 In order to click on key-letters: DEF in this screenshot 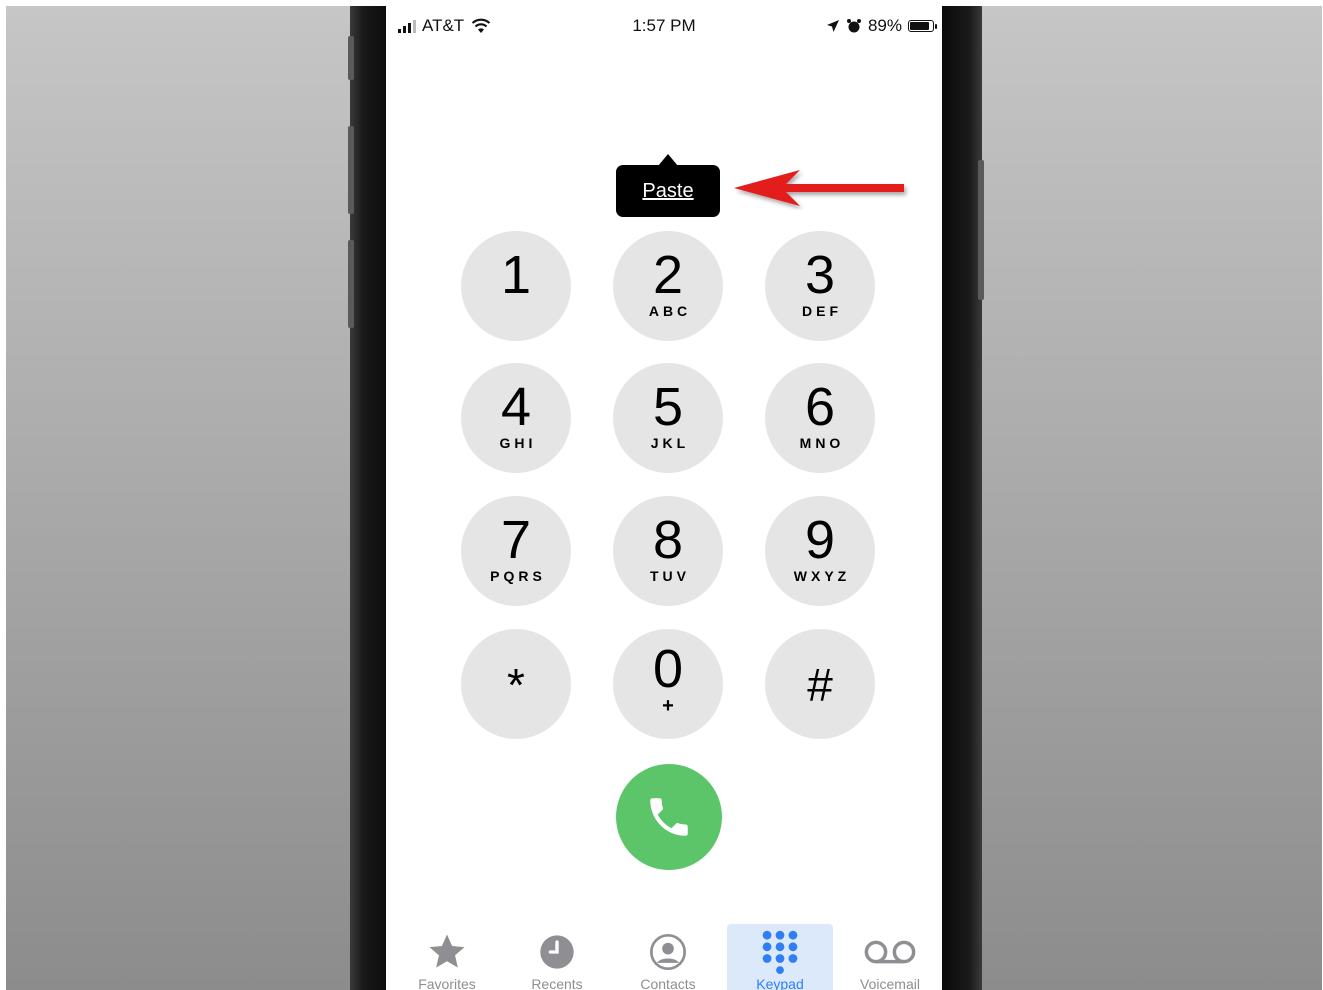, I will do `click(822, 311)`.